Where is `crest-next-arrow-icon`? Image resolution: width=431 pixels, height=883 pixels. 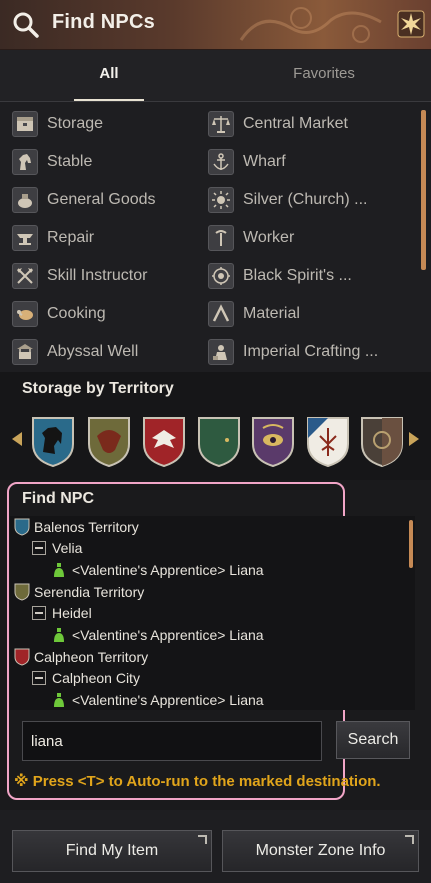 crest-next-arrow-icon is located at coordinates (414, 439).